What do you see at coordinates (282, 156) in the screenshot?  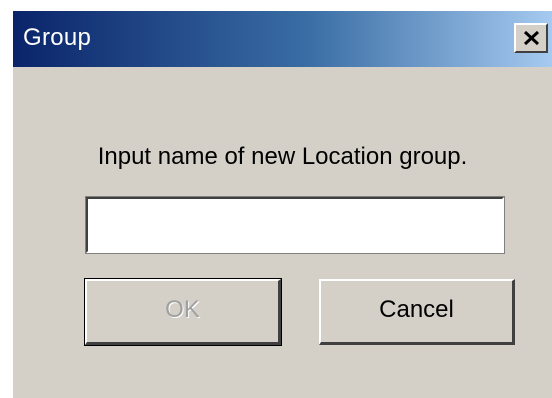 I see `prompt-label: Input name of new Location group.` at bounding box center [282, 156].